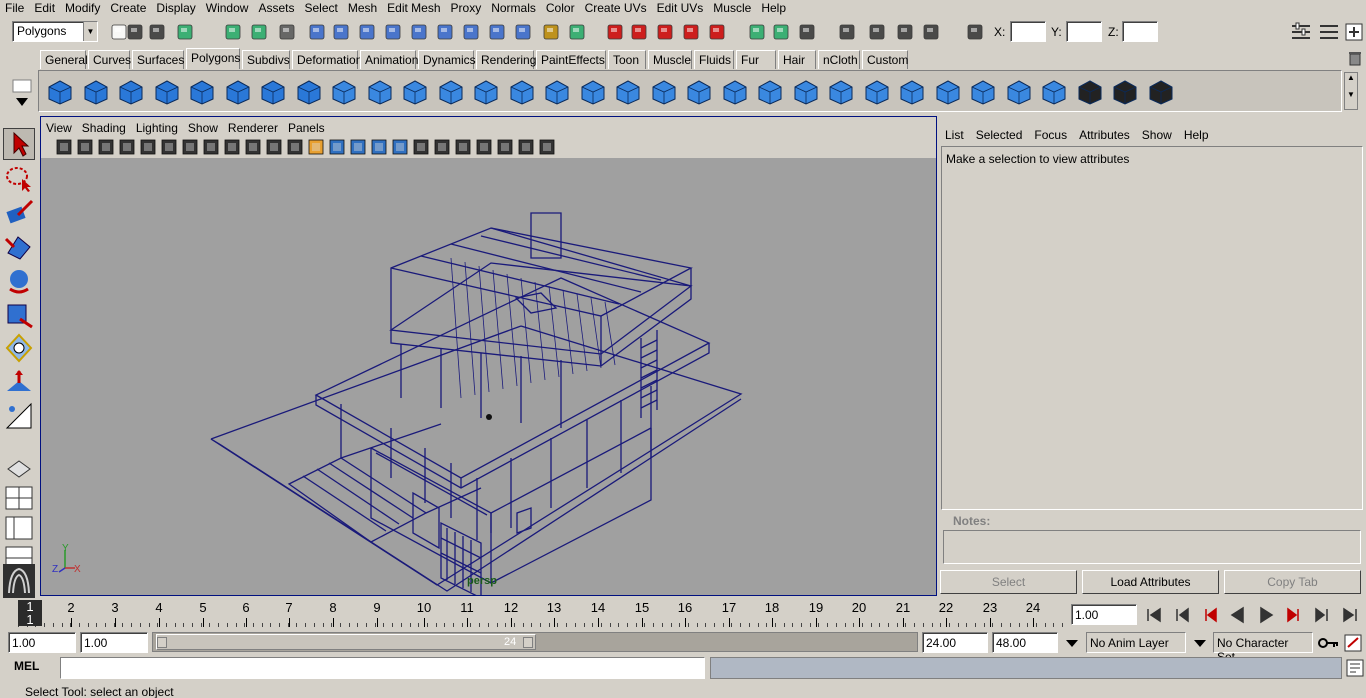 The image size is (1366, 698). I want to click on shelf-tab-dynamics: Dynamics, so click(447, 59).